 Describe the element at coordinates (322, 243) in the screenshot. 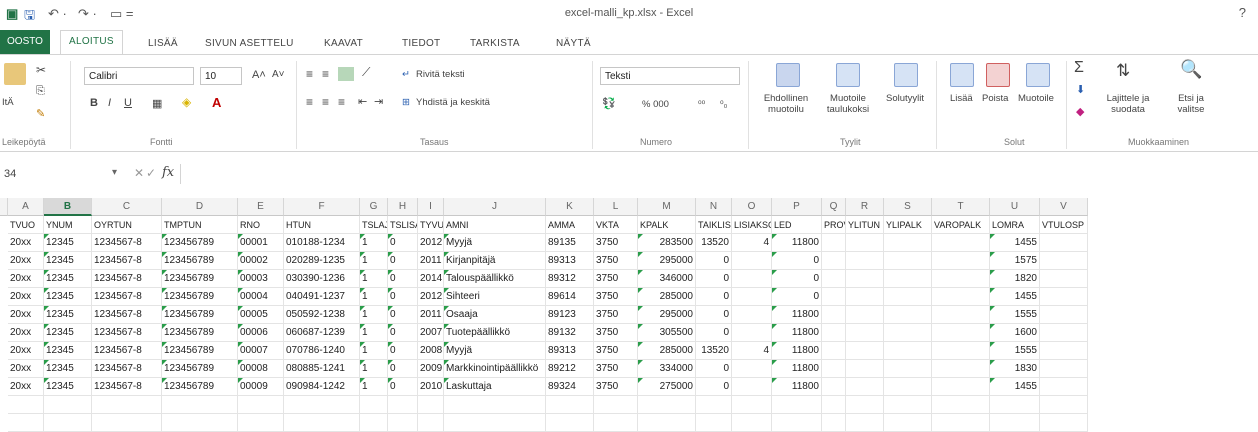

I see `data-cell: 010188-1234` at that location.